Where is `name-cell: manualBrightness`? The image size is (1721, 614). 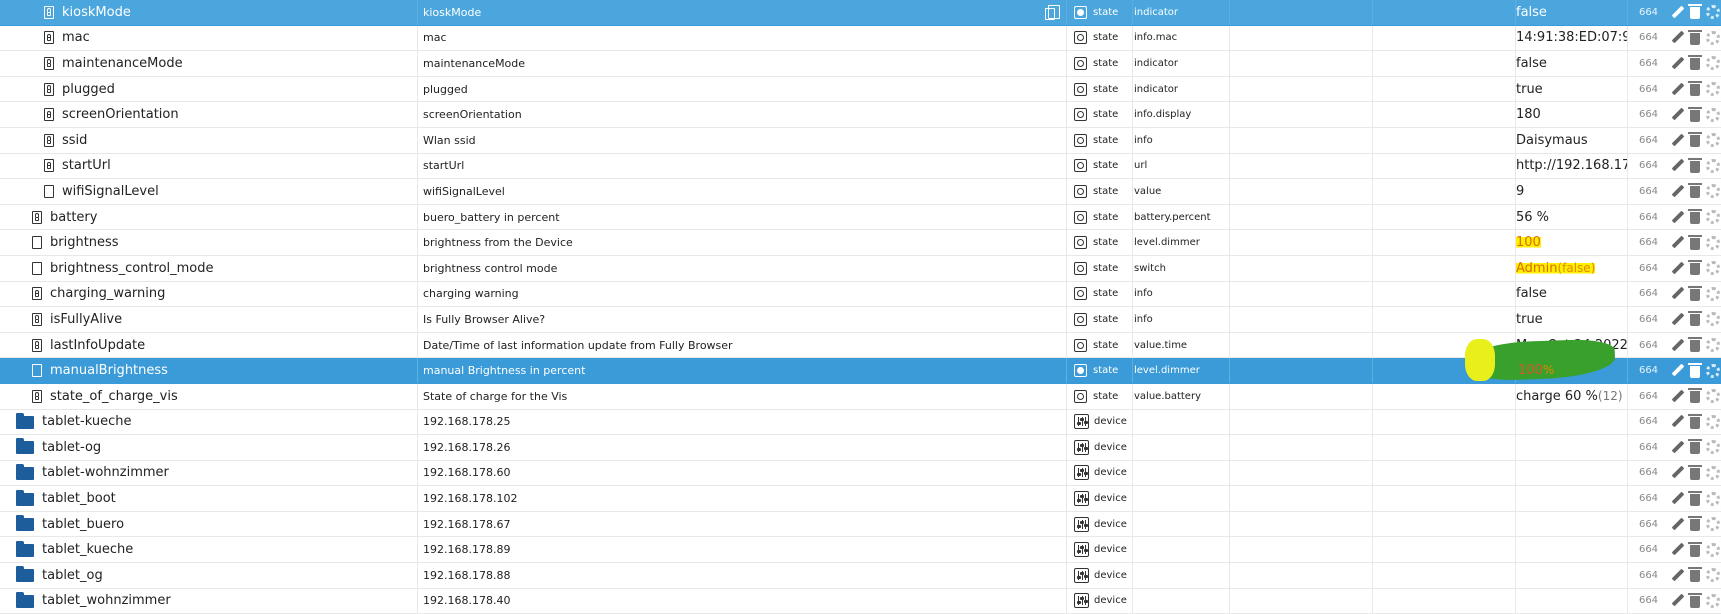 name-cell: manualBrightness is located at coordinates (209, 370).